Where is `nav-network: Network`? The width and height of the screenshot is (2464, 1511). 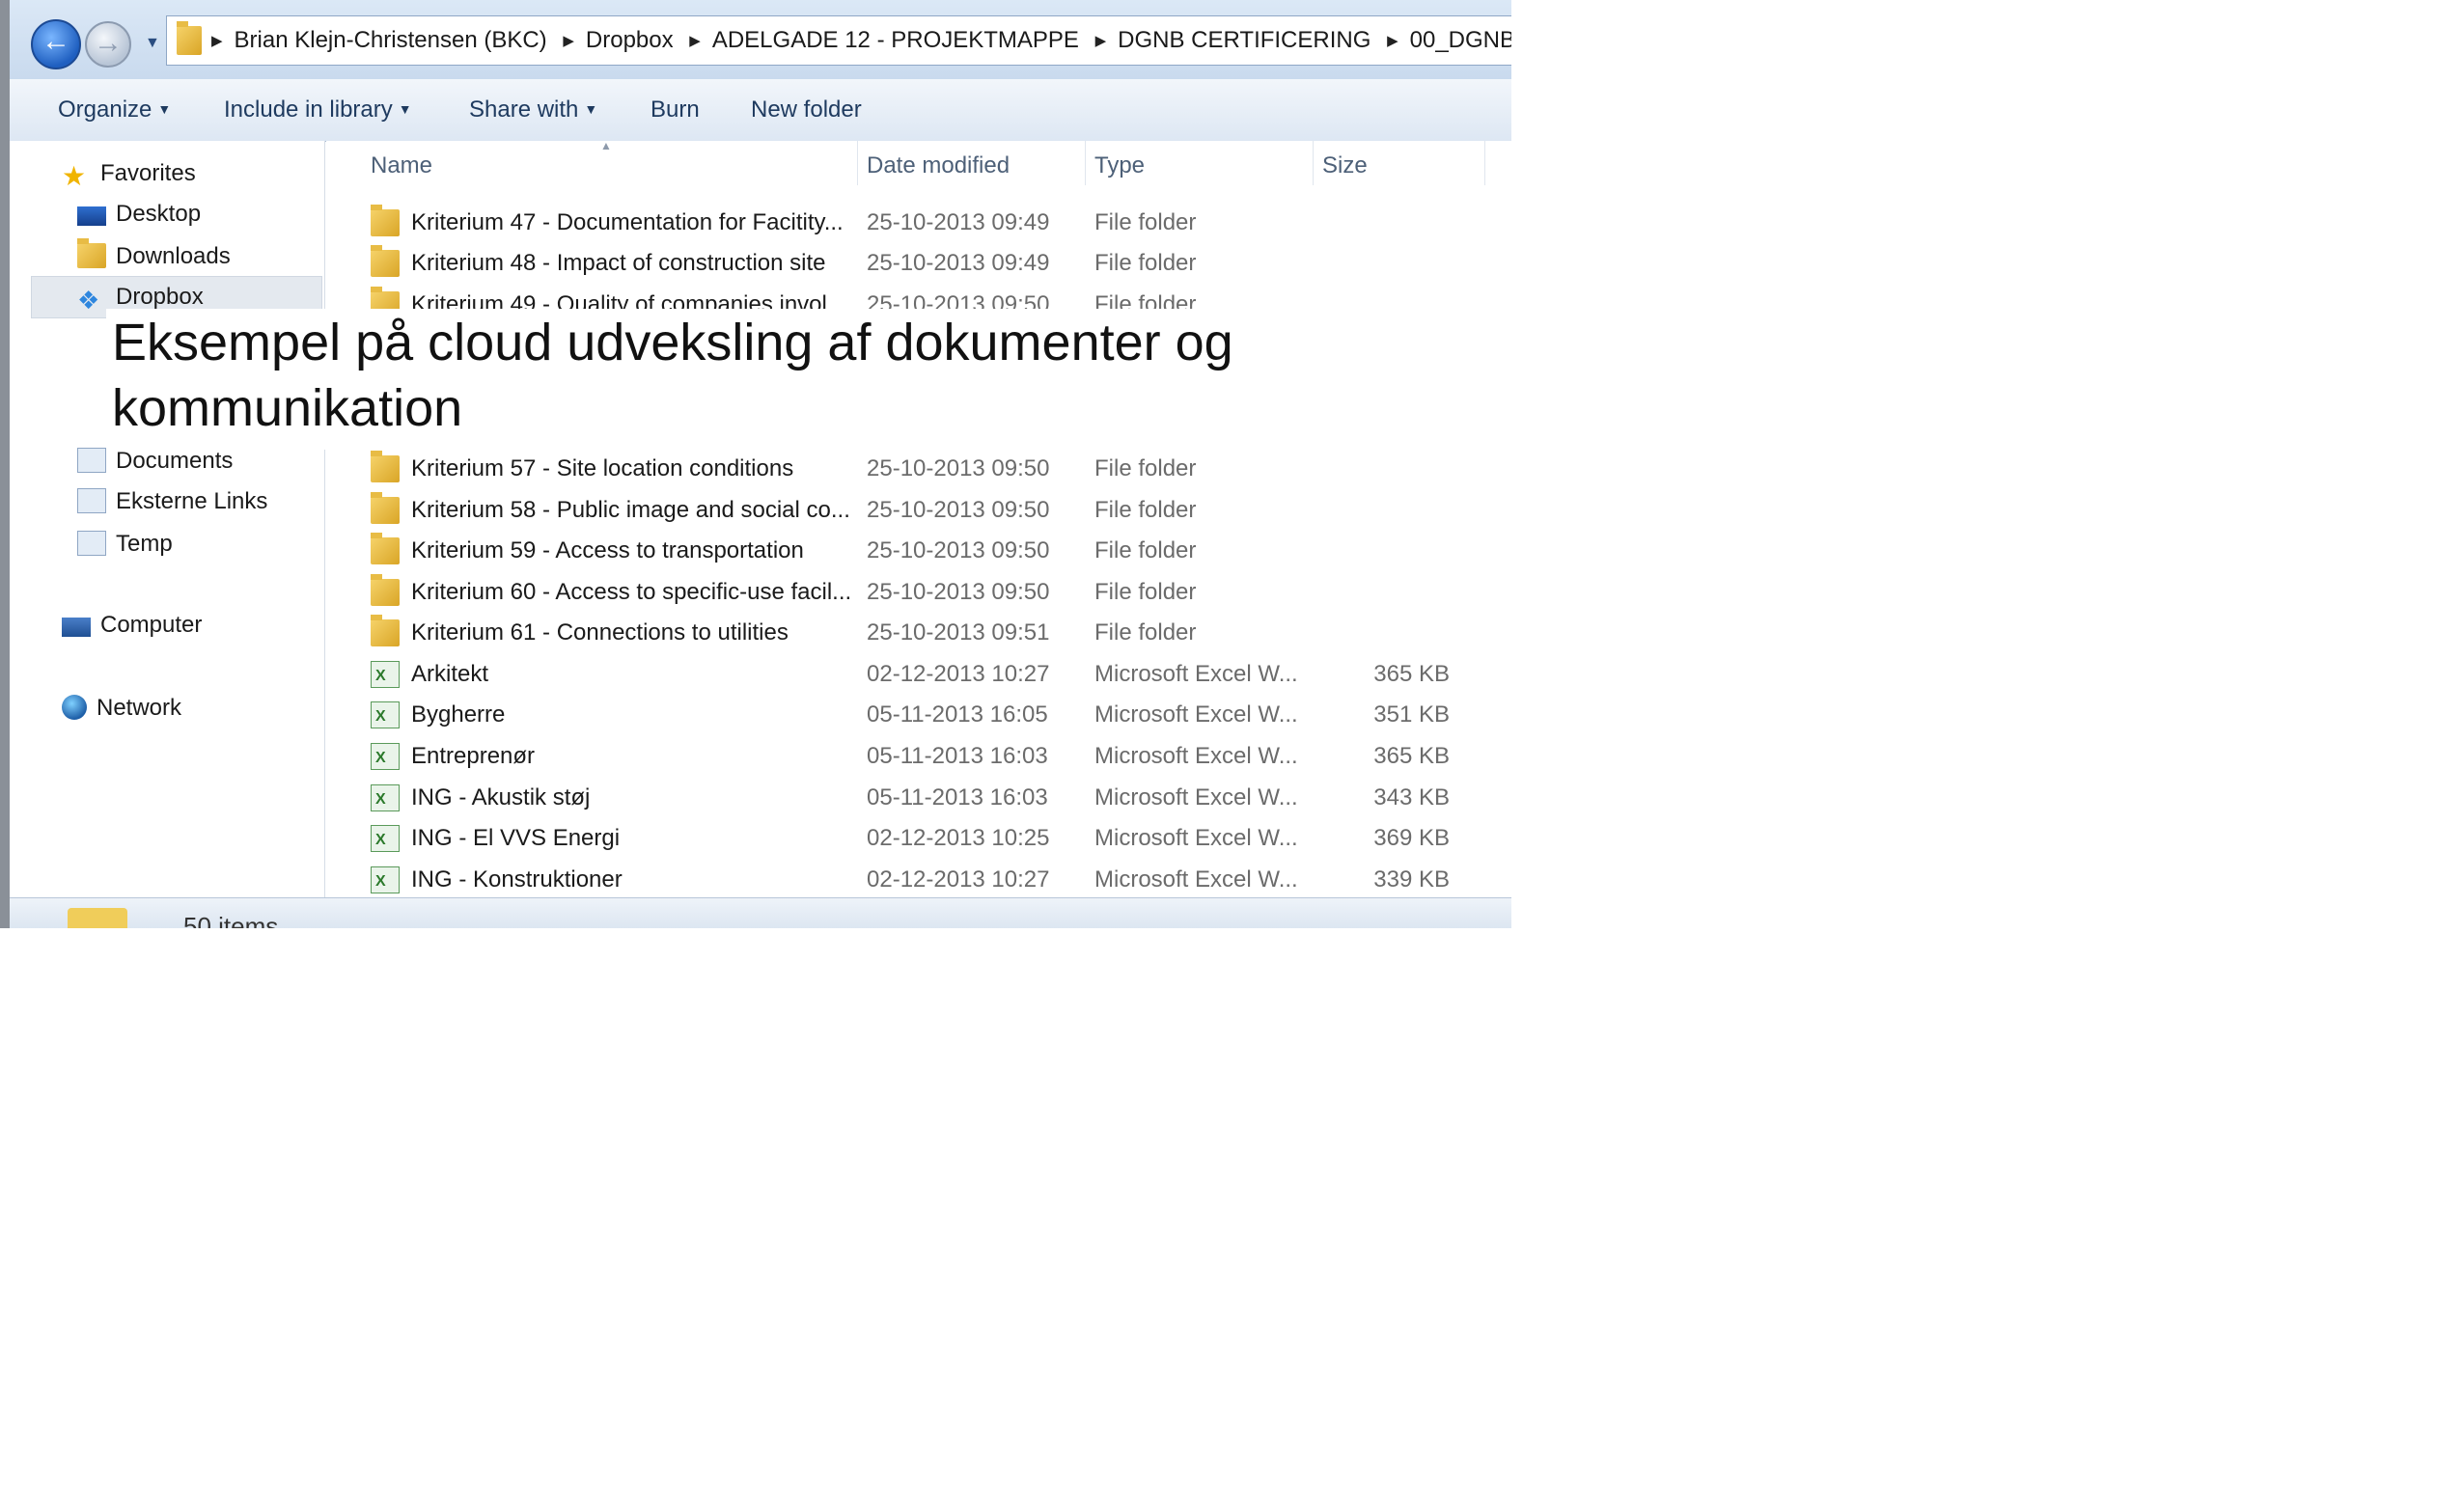 nav-network: Network is located at coordinates (121, 708).